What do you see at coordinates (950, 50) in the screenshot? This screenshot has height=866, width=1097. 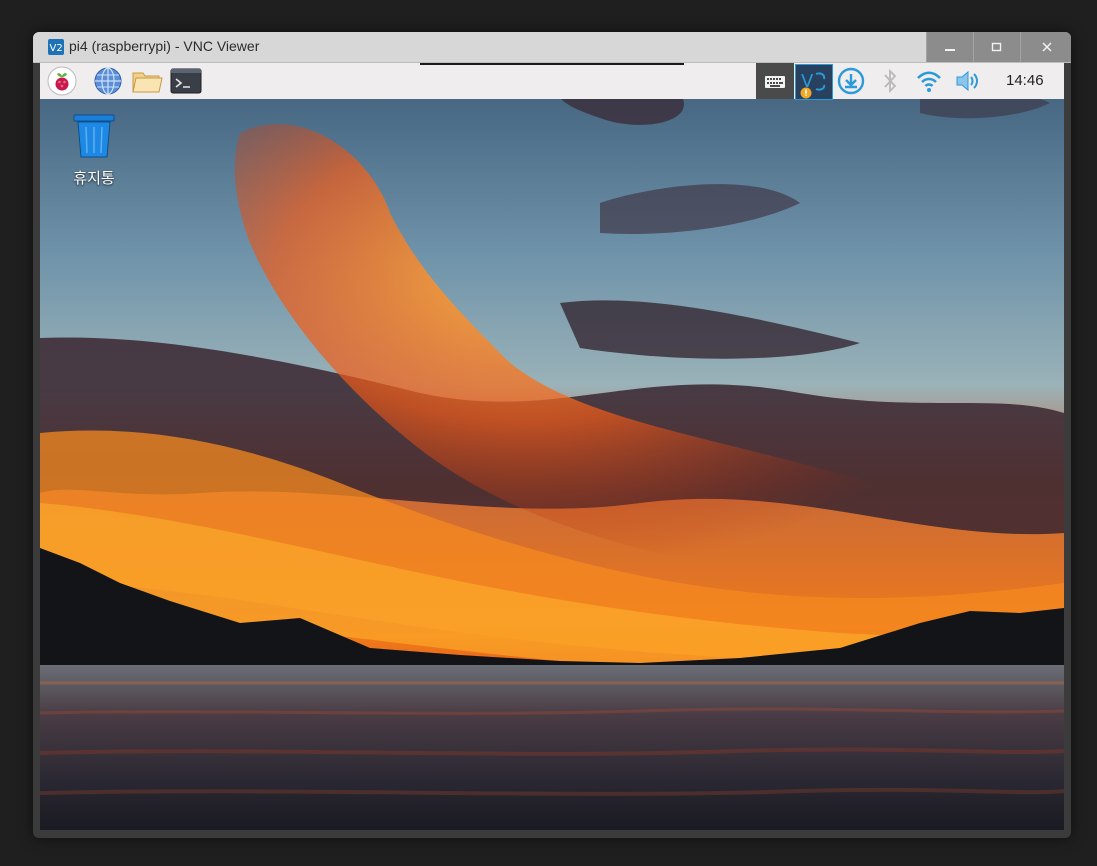 I see `minimize-icon` at bounding box center [950, 50].